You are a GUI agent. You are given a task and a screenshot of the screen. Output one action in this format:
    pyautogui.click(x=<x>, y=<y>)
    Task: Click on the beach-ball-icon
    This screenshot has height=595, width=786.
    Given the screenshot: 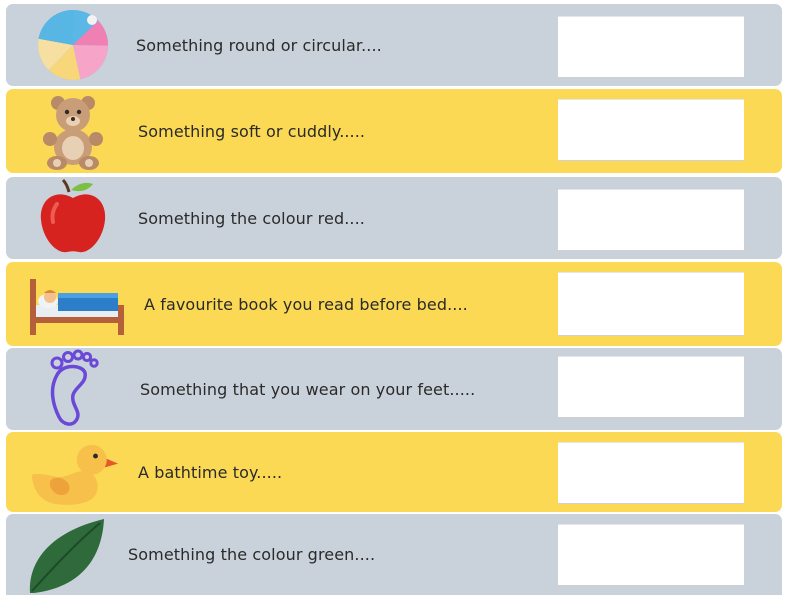 What is the action you would take?
    pyautogui.click(x=73, y=45)
    